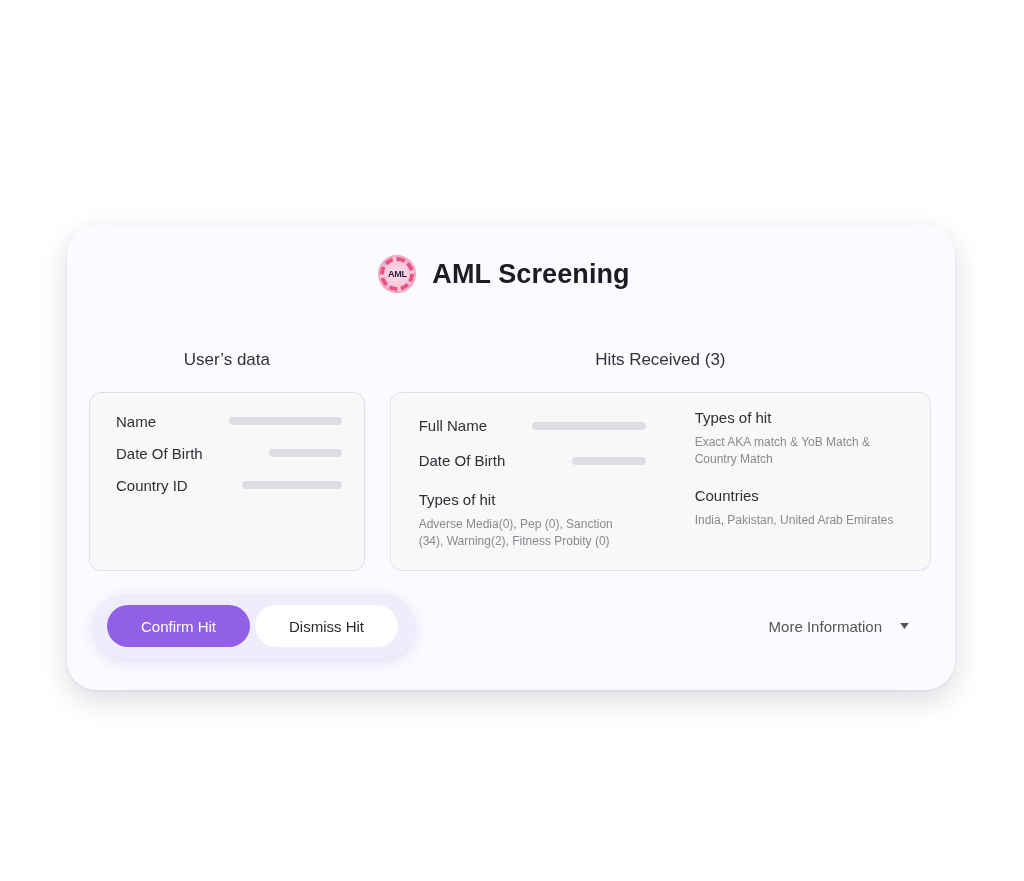 Image resolution: width=1024 pixels, height=881 pixels. I want to click on more-information-dropdown: More Information, so click(838, 626).